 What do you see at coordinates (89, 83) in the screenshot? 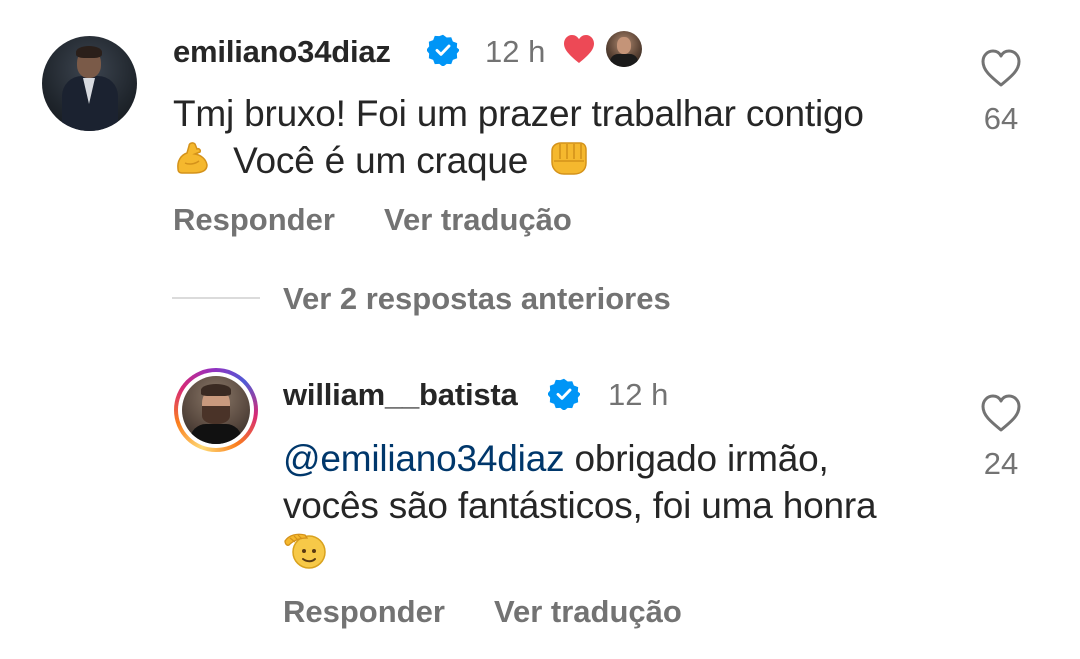
I see `avatar-emiliano34diaz` at bounding box center [89, 83].